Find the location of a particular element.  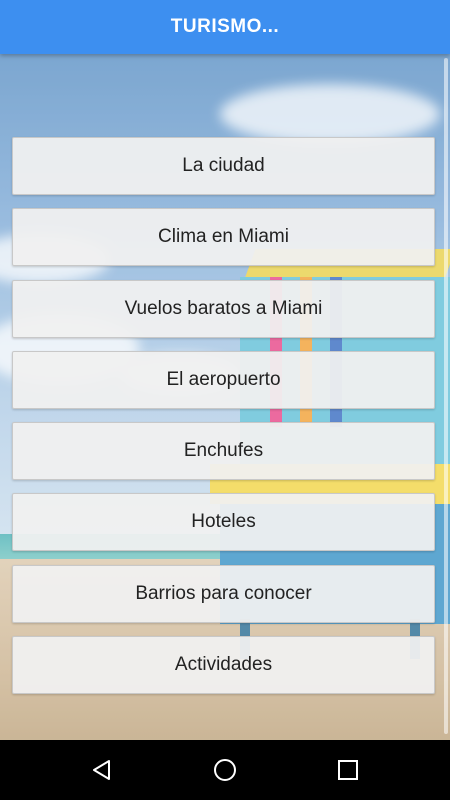

menu-item-actividades: Actividades is located at coordinates (223, 665).